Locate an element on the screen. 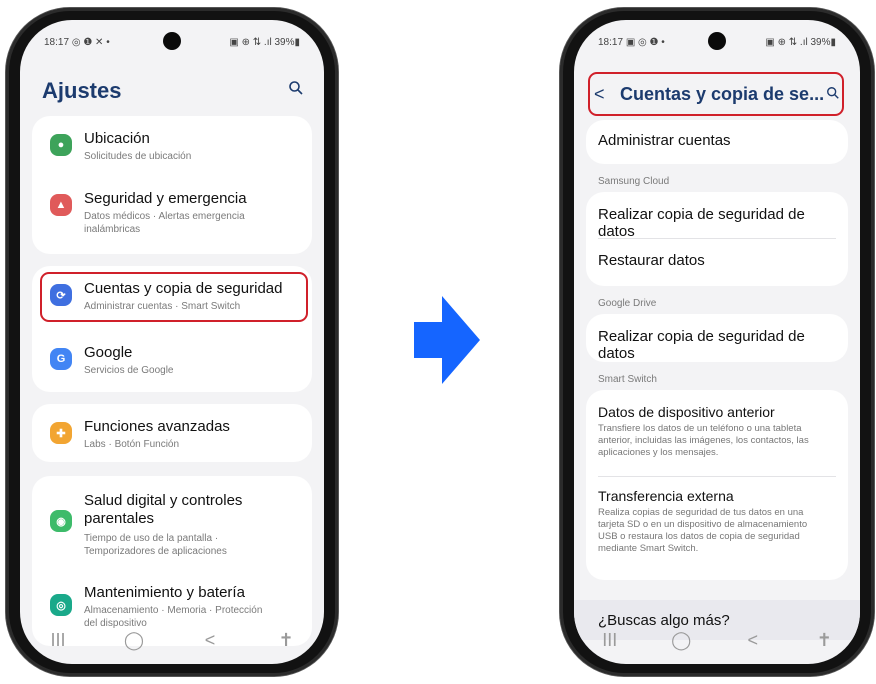 The image size is (876, 684). administrar-cuentas: Administrar cuentas is located at coordinates (715, 140).